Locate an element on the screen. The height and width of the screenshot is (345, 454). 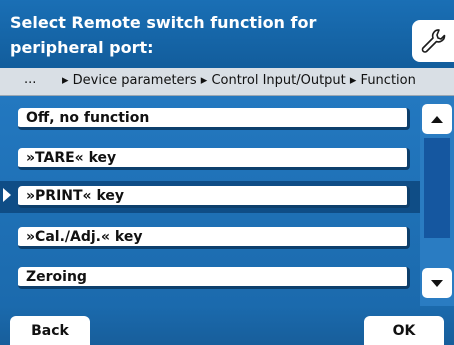
scroll-up-button is located at coordinates (437, 119).